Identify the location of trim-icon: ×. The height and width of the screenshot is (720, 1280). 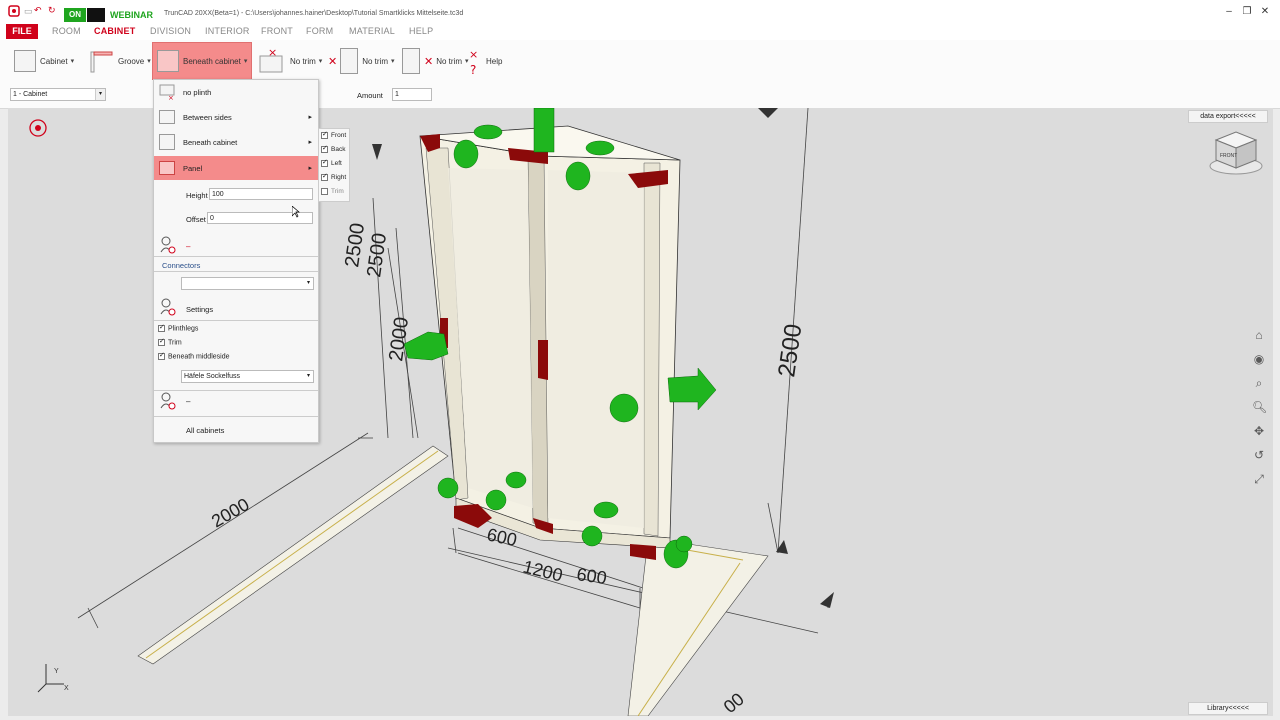
(271, 59).